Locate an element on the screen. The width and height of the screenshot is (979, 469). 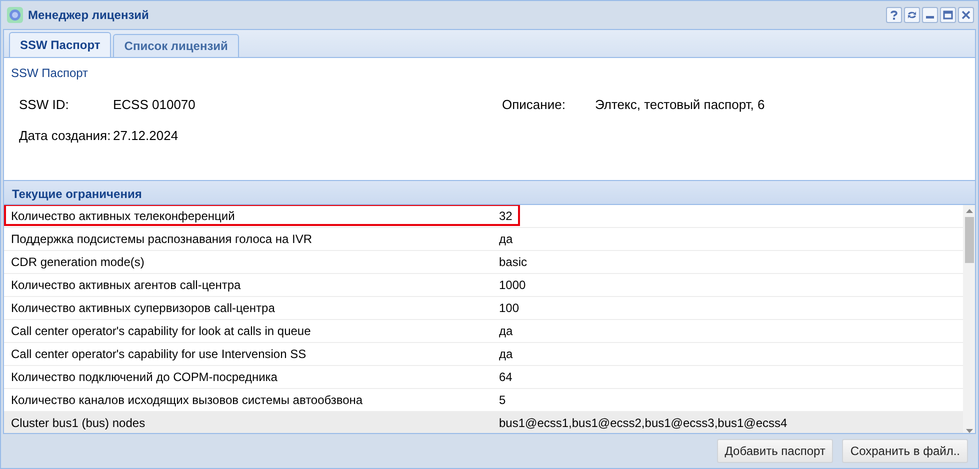
field-value: 27.12.2024 is located at coordinates (145, 135).